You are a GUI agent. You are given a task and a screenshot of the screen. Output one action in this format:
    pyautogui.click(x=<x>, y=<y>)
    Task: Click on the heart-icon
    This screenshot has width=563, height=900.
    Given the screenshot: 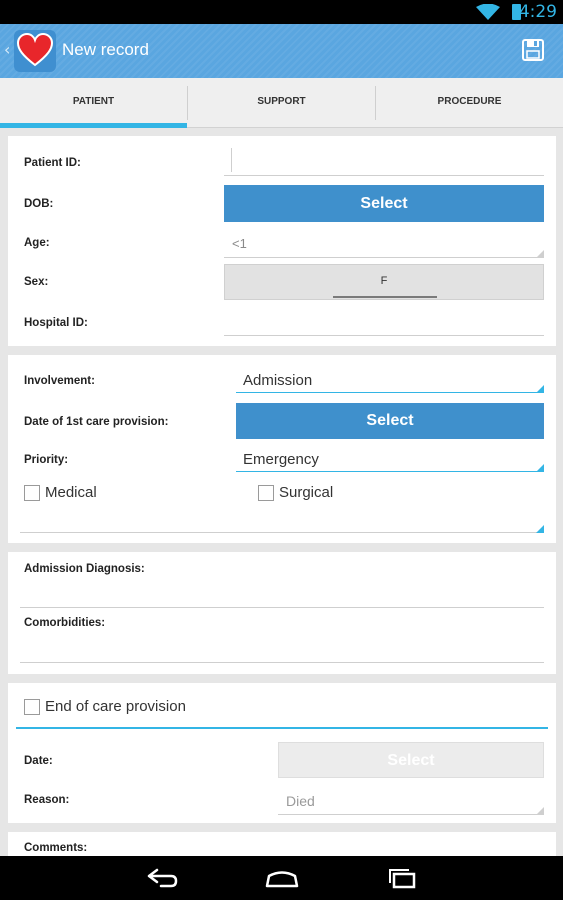 What is the action you would take?
    pyautogui.click(x=35, y=49)
    